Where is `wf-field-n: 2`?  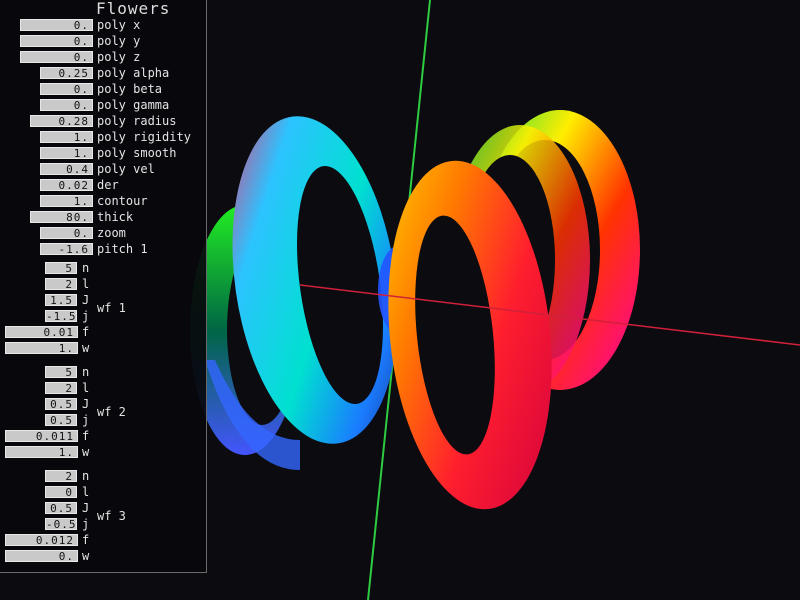
wf-field-n: 2 is located at coordinates (61, 476).